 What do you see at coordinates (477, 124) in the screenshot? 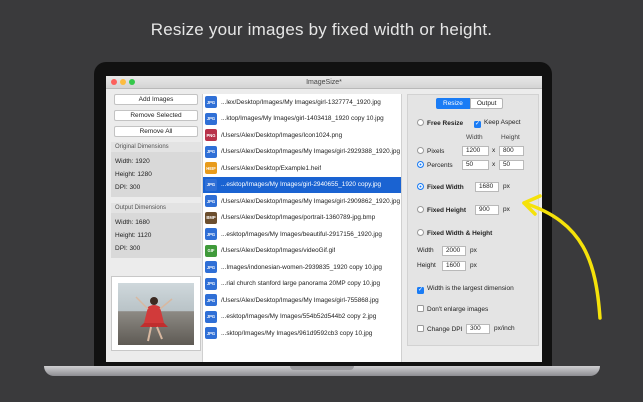
I see `keep-aspect-checkbox: ✓` at bounding box center [477, 124].